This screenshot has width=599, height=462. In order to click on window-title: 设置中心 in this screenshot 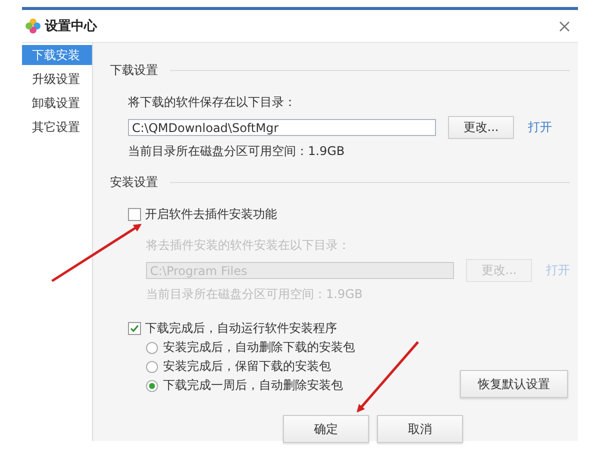, I will do `click(71, 26)`.